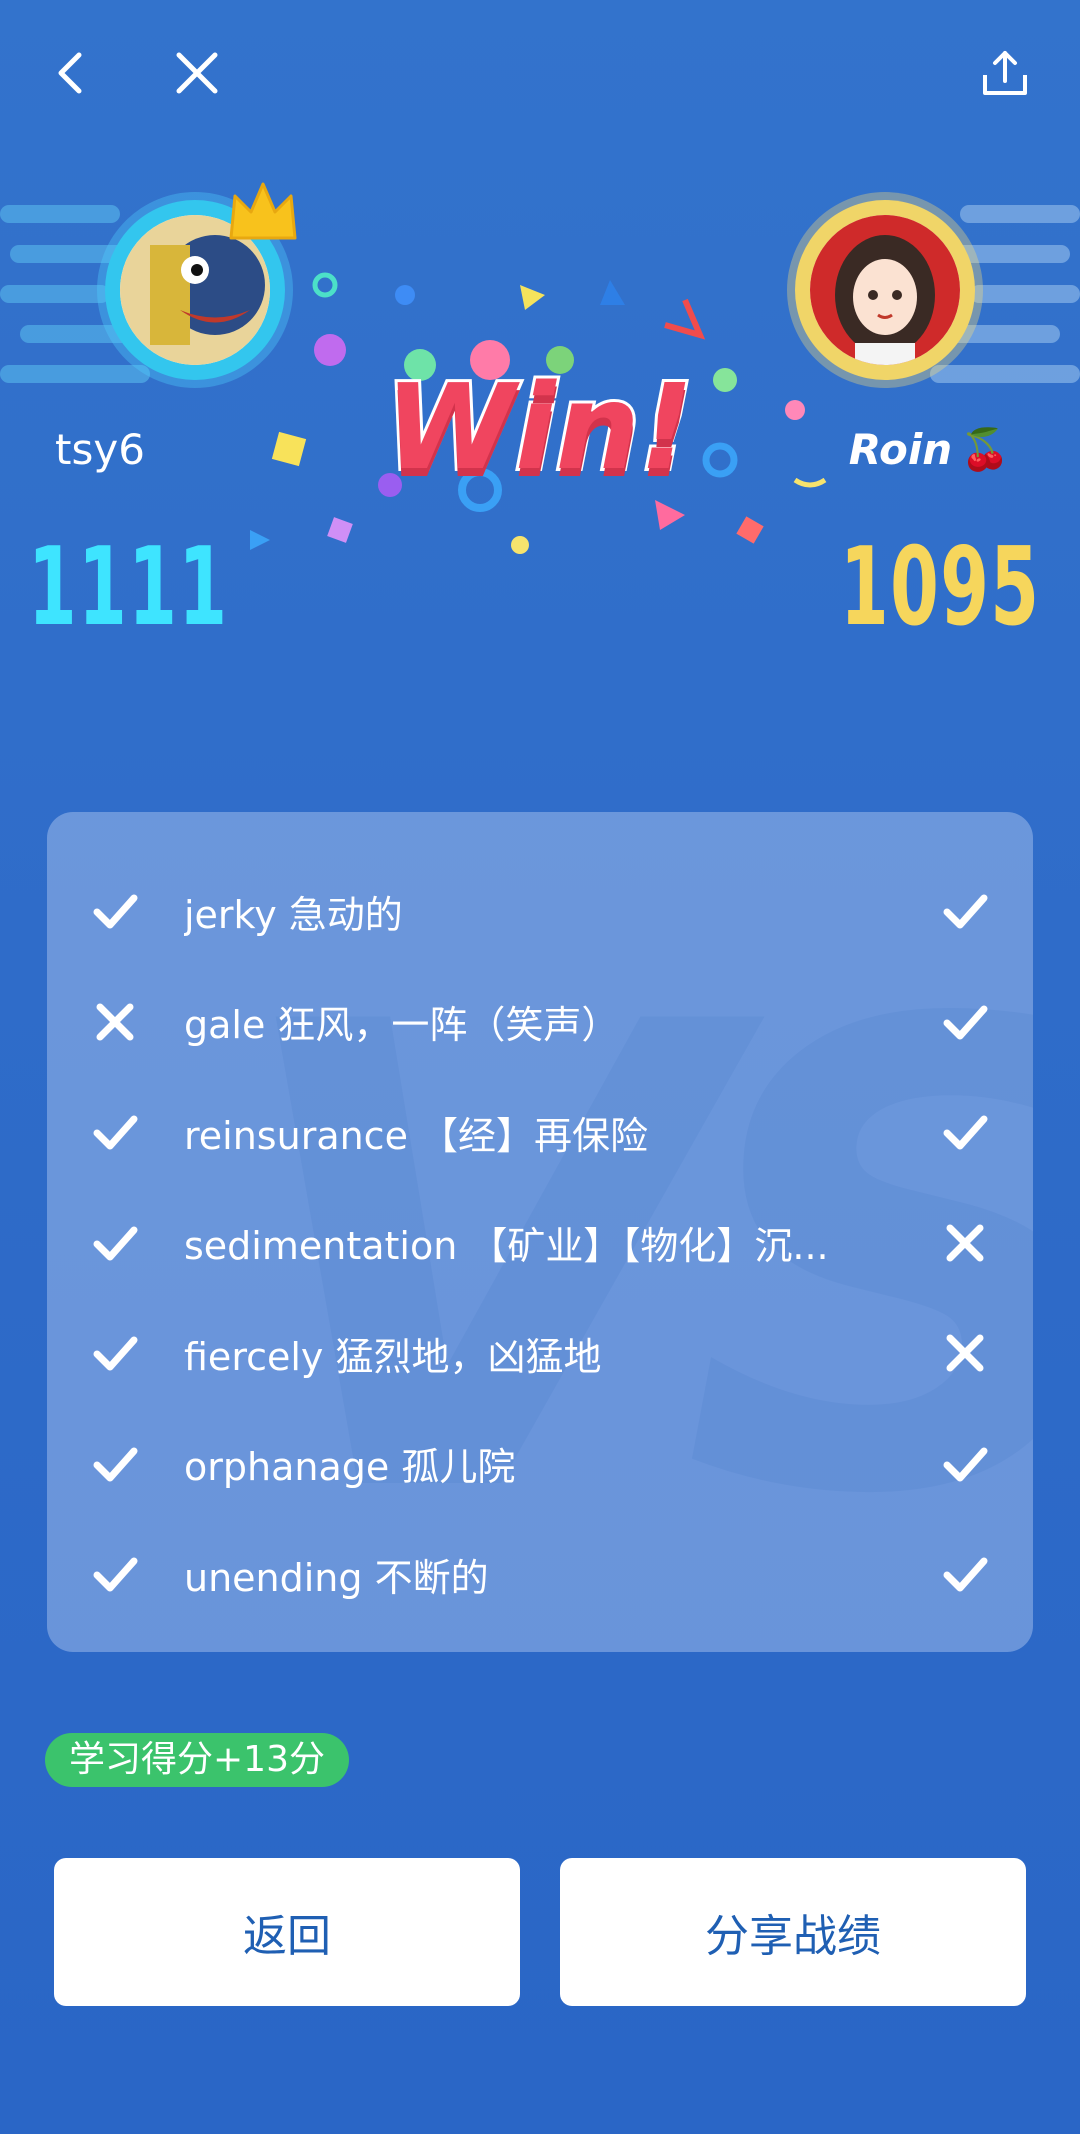 This screenshot has width=1080, height=2134. I want to click on study-score-badge: 学习得分+13分, so click(197, 1760).